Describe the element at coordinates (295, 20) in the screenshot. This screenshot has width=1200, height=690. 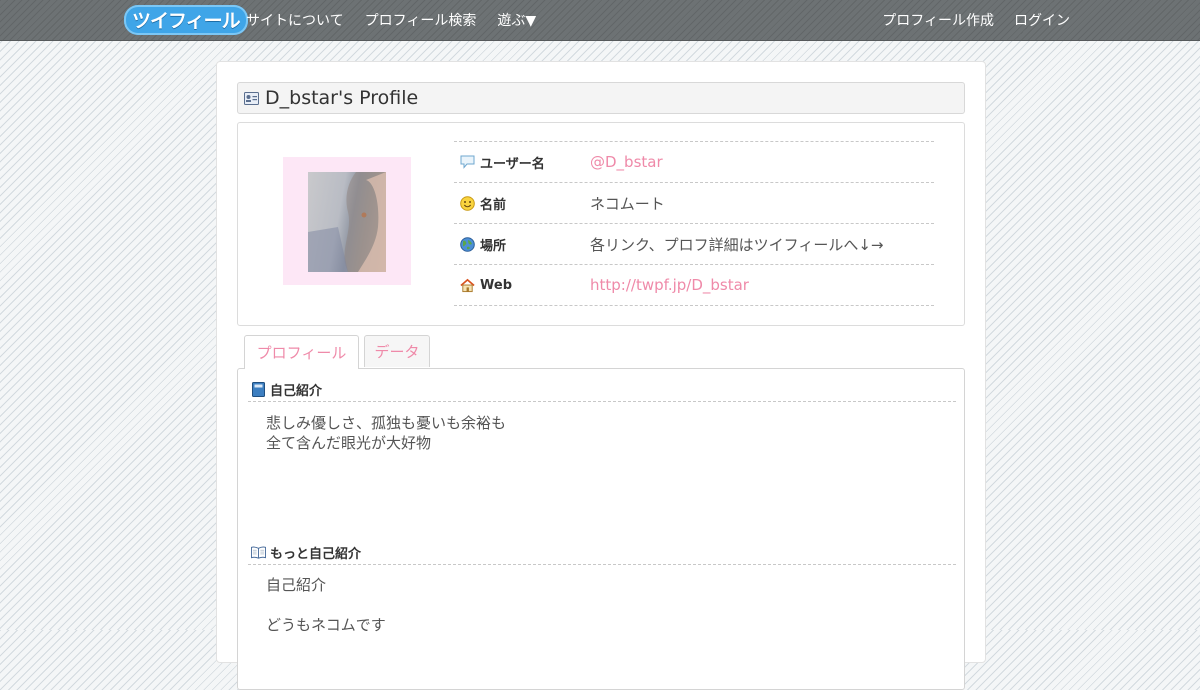
I see `nav-link-about: サイトについて` at that location.